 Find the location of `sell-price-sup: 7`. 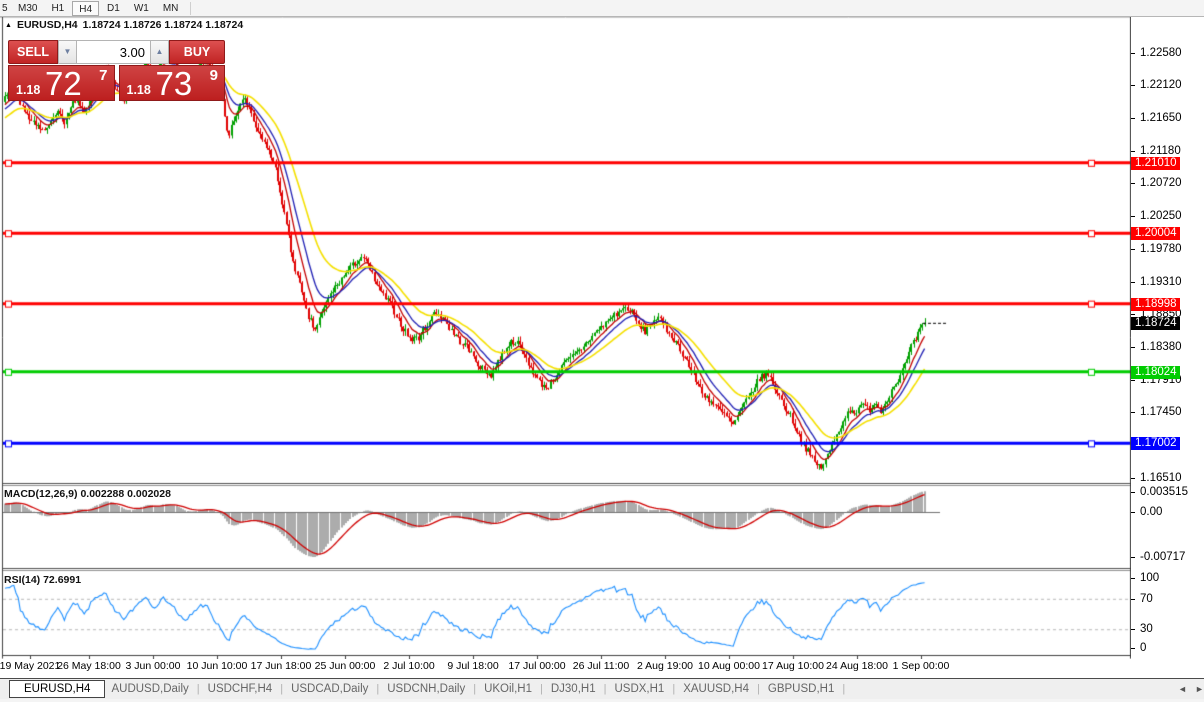

sell-price-sup: 7 is located at coordinates (103, 75).